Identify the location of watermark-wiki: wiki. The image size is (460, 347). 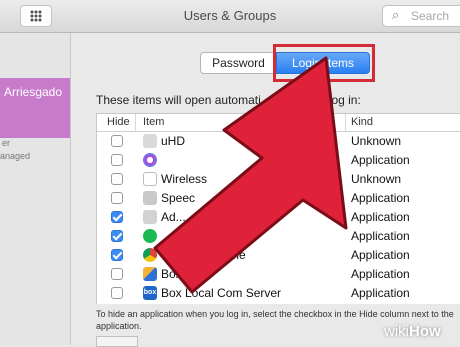
(396, 331).